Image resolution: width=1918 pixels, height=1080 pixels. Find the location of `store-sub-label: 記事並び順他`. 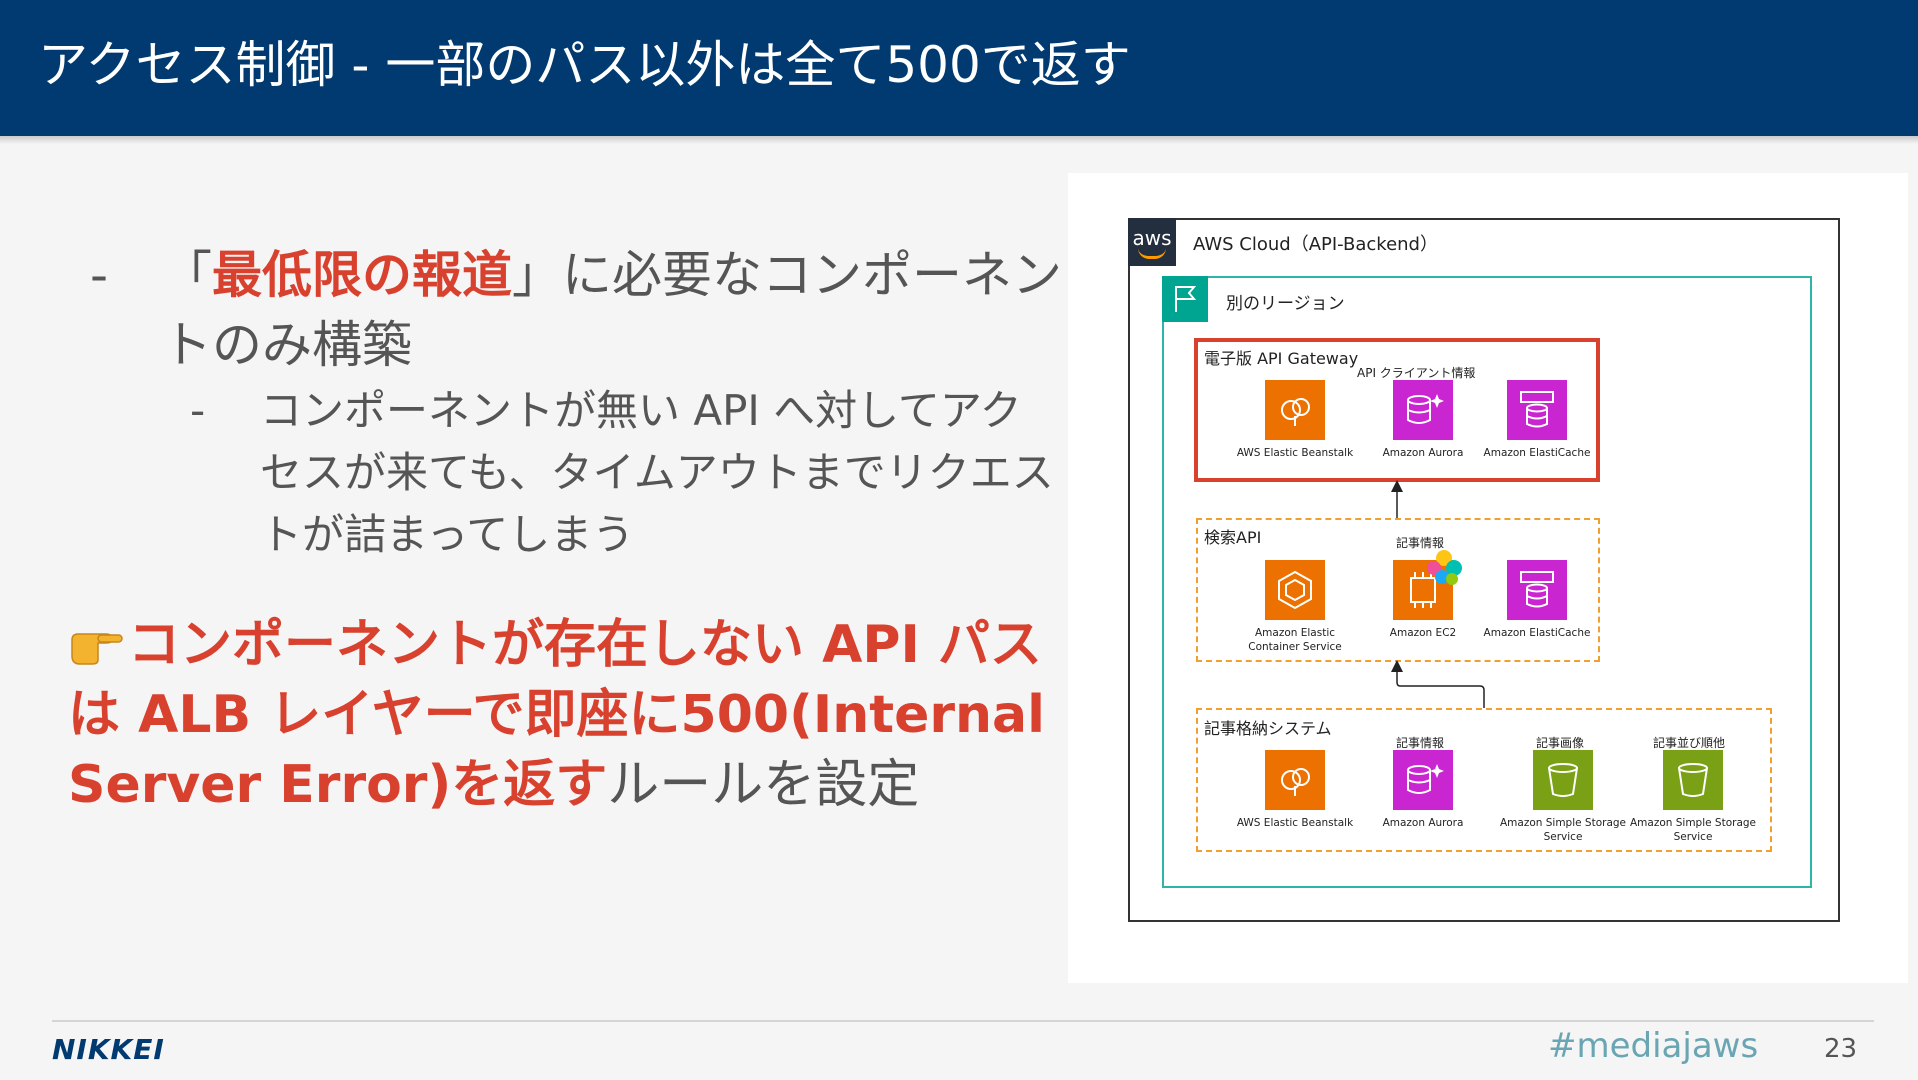

store-sub-label: 記事並び順他 is located at coordinates (1689, 743).